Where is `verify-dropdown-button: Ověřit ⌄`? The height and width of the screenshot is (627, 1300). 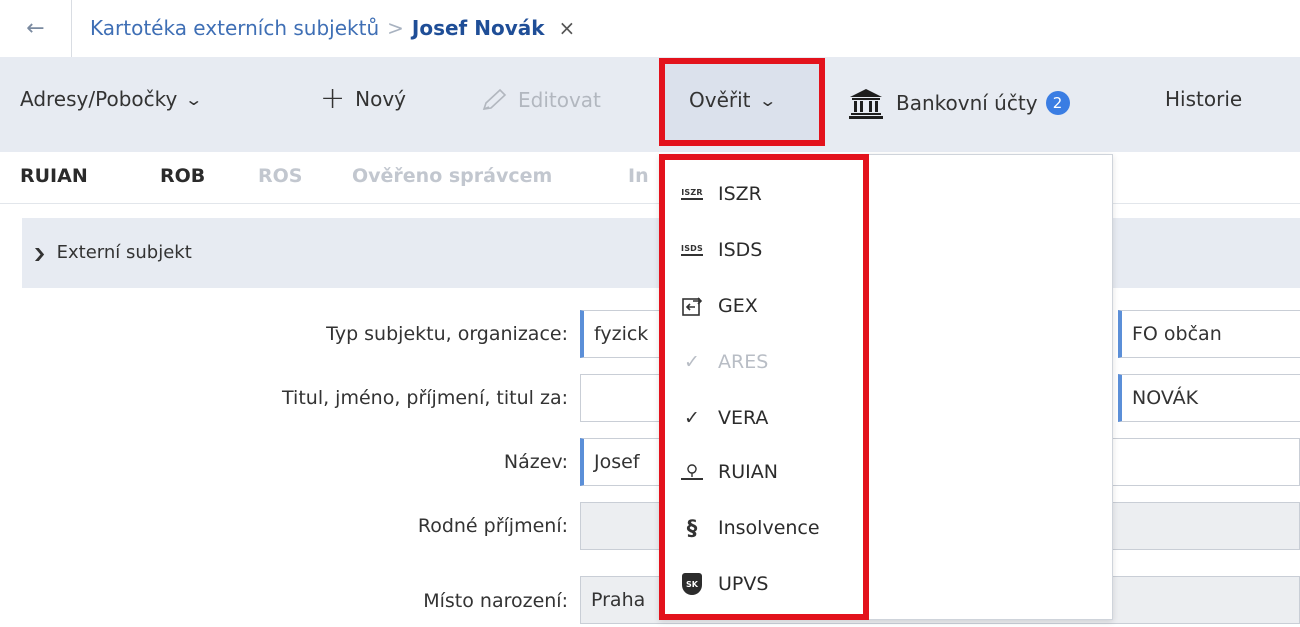
verify-dropdown-button: Ověřit ⌄ is located at coordinates (742, 102).